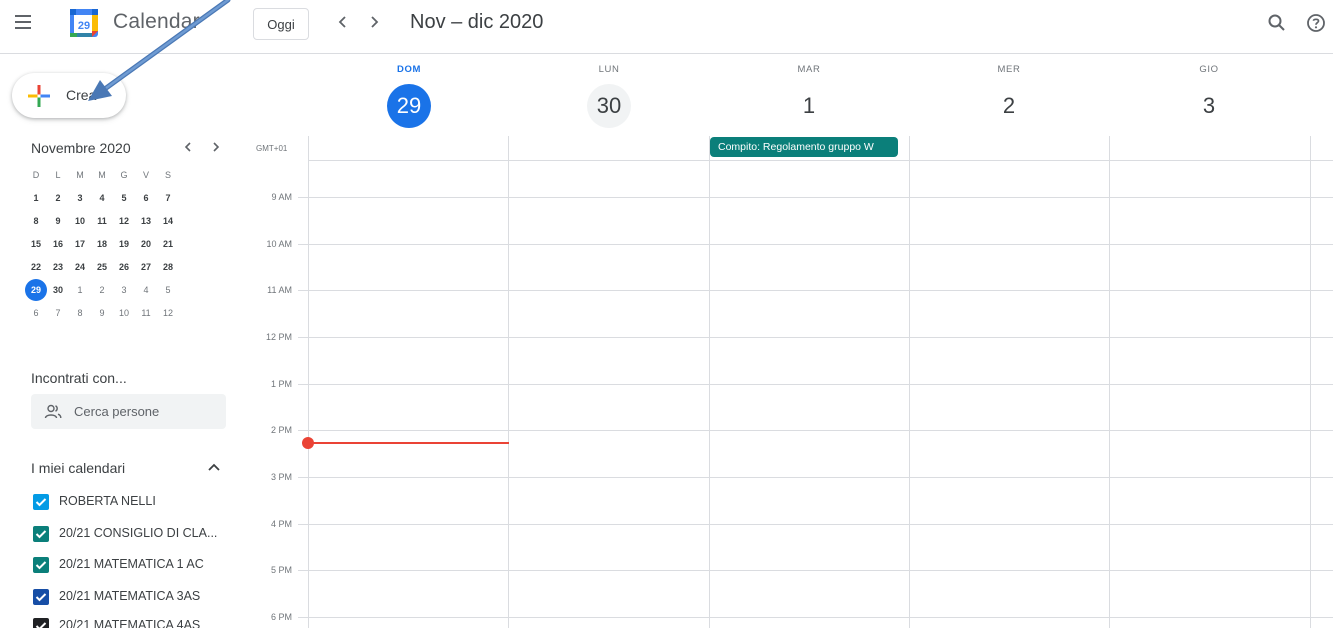 The image size is (1333, 628). What do you see at coordinates (36, 175) in the screenshot?
I see `weekday-label: D` at bounding box center [36, 175].